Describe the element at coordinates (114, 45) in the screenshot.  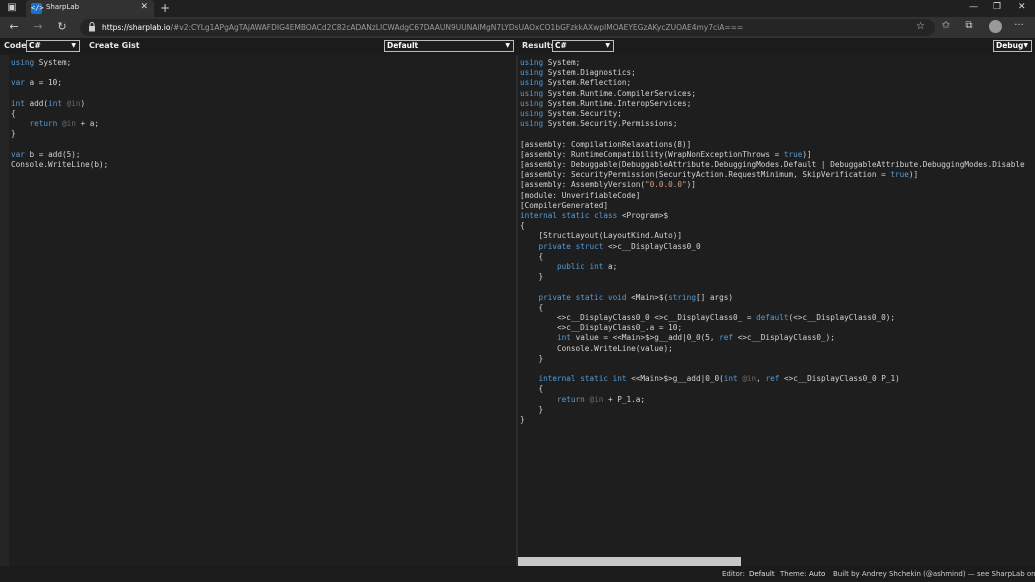
I see `create-gist-button: Create Gist` at that location.